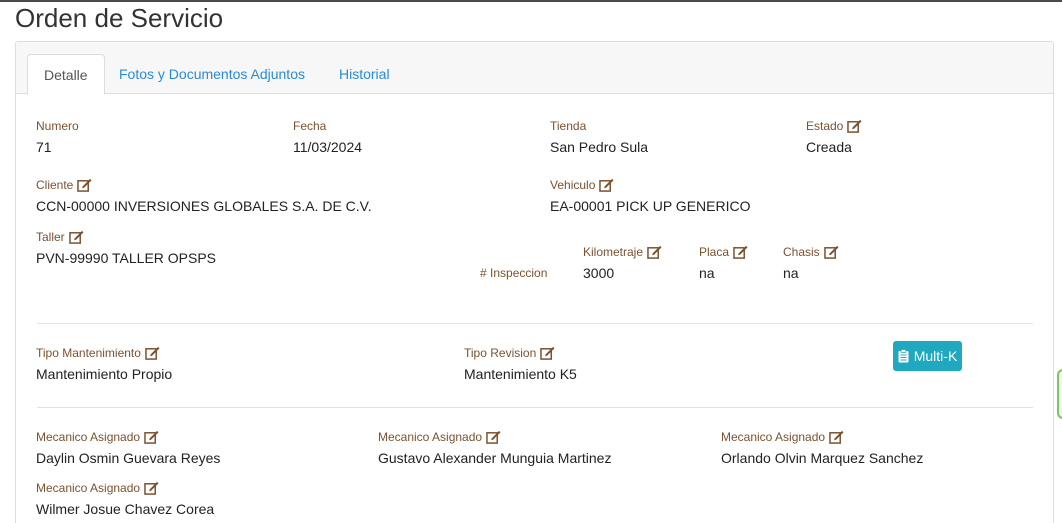 This screenshot has width=1062, height=523. Describe the element at coordinates (1059, 394) in the screenshot. I see `side-handle` at that location.